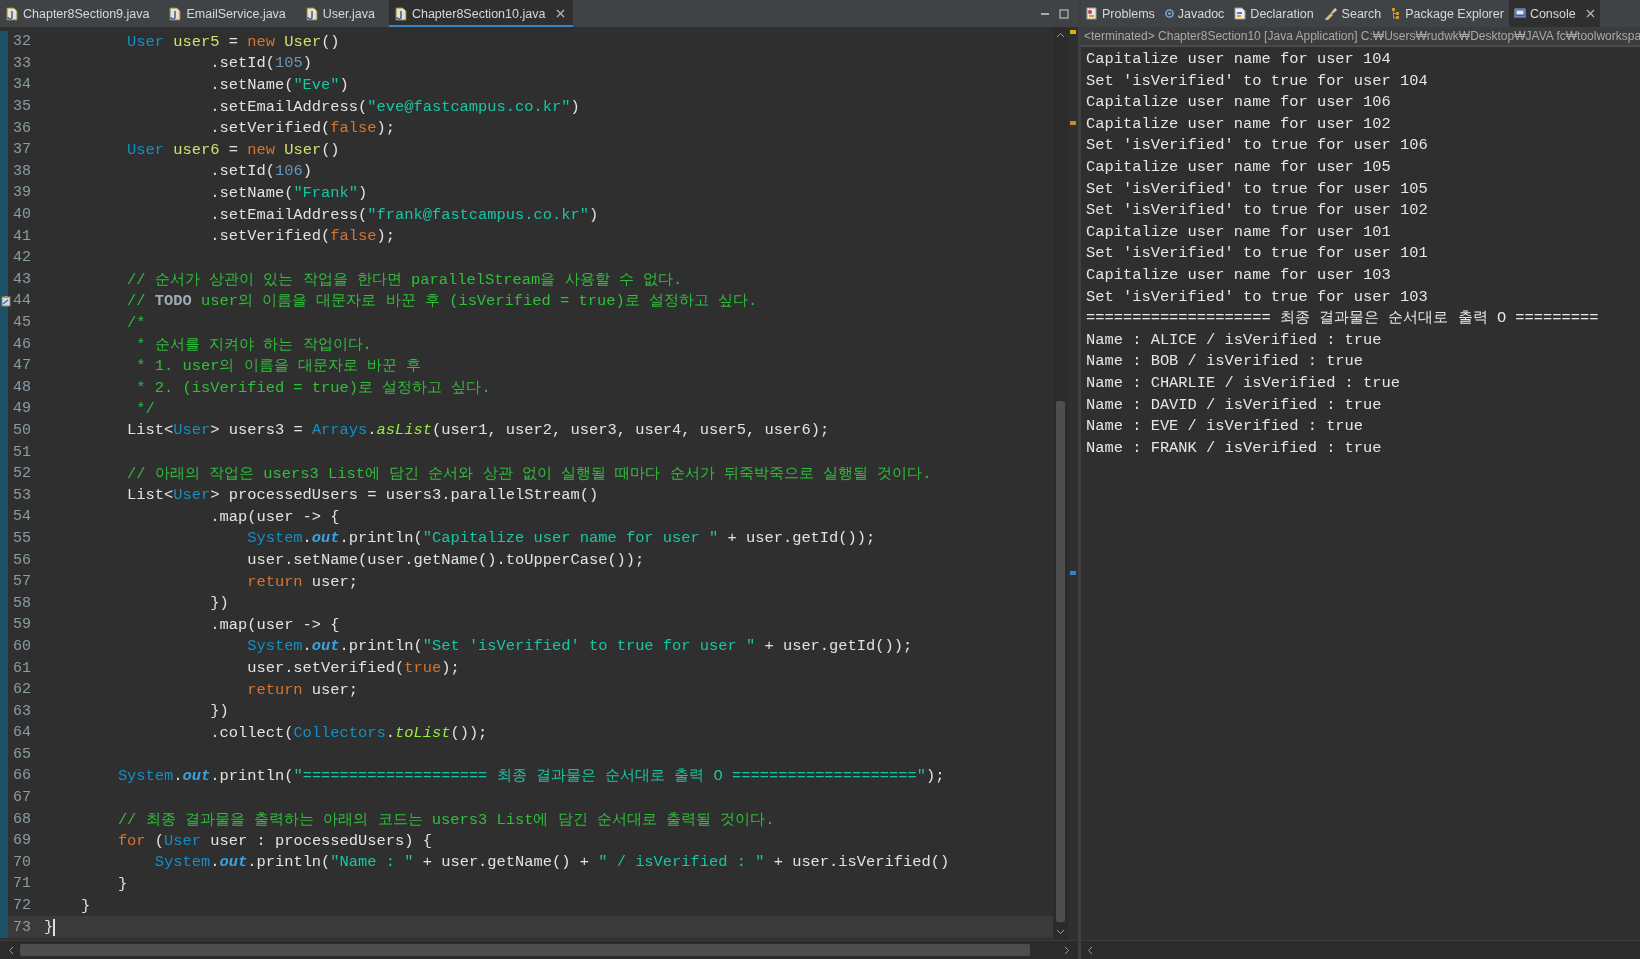 The image size is (1640, 959). I want to click on line-number: 70, so click(22, 862).